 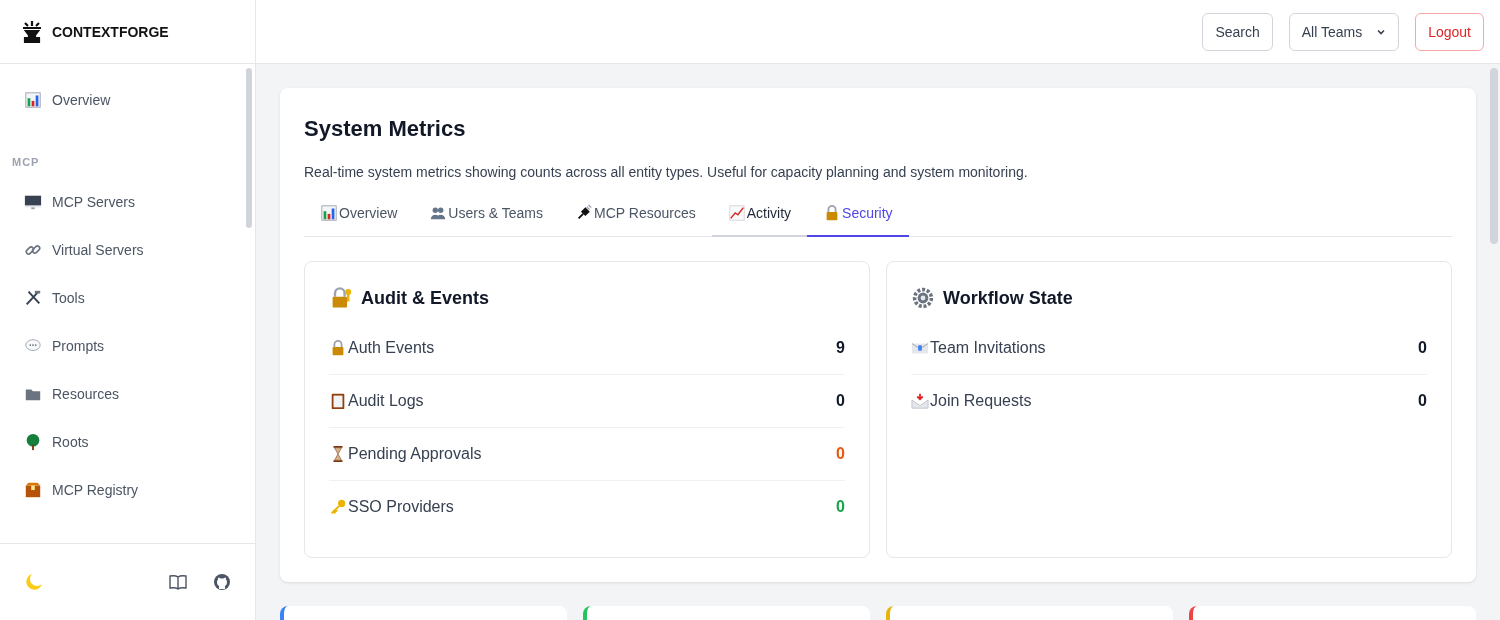 What do you see at coordinates (584, 213) in the screenshot?
I see `plug-icon` at bounding box center [584, 213].